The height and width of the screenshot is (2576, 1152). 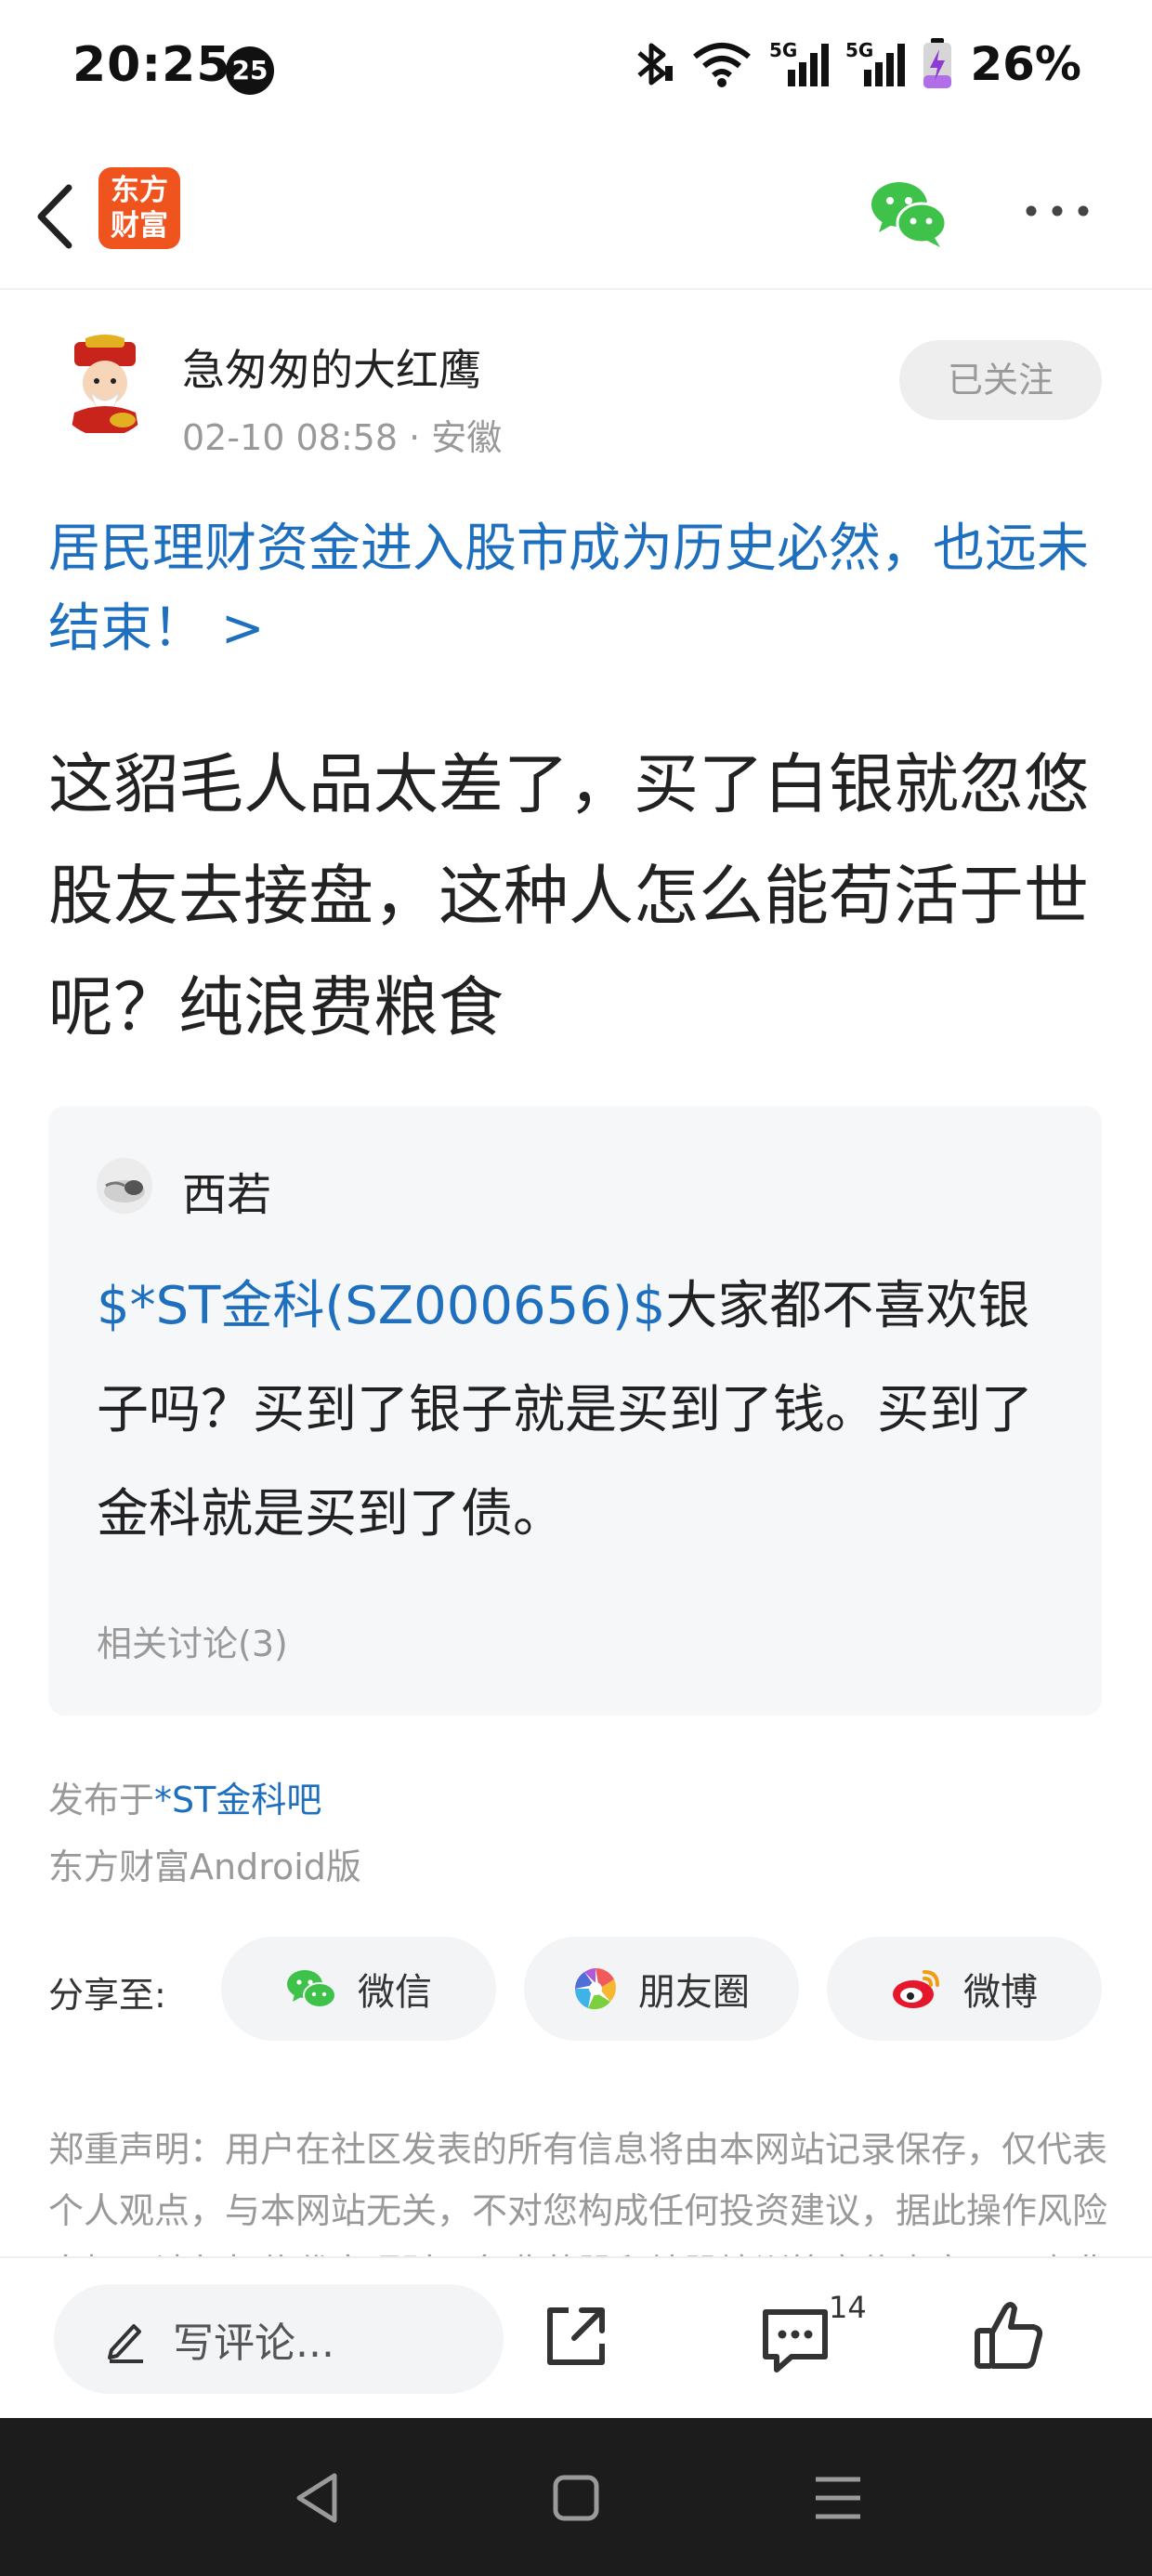 I want to click on author-name: 急匆匆的大红鹰, so click(x=331, y=367).